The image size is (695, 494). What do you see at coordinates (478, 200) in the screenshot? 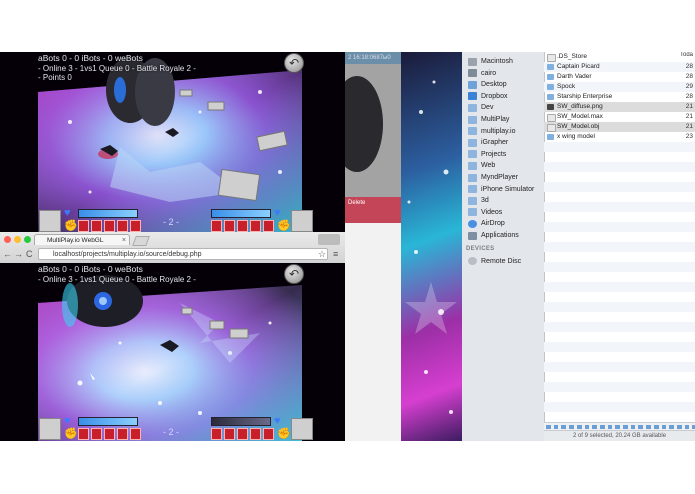
I see `sidebar-item-3d: 3d` at bounding box center [478, 200].